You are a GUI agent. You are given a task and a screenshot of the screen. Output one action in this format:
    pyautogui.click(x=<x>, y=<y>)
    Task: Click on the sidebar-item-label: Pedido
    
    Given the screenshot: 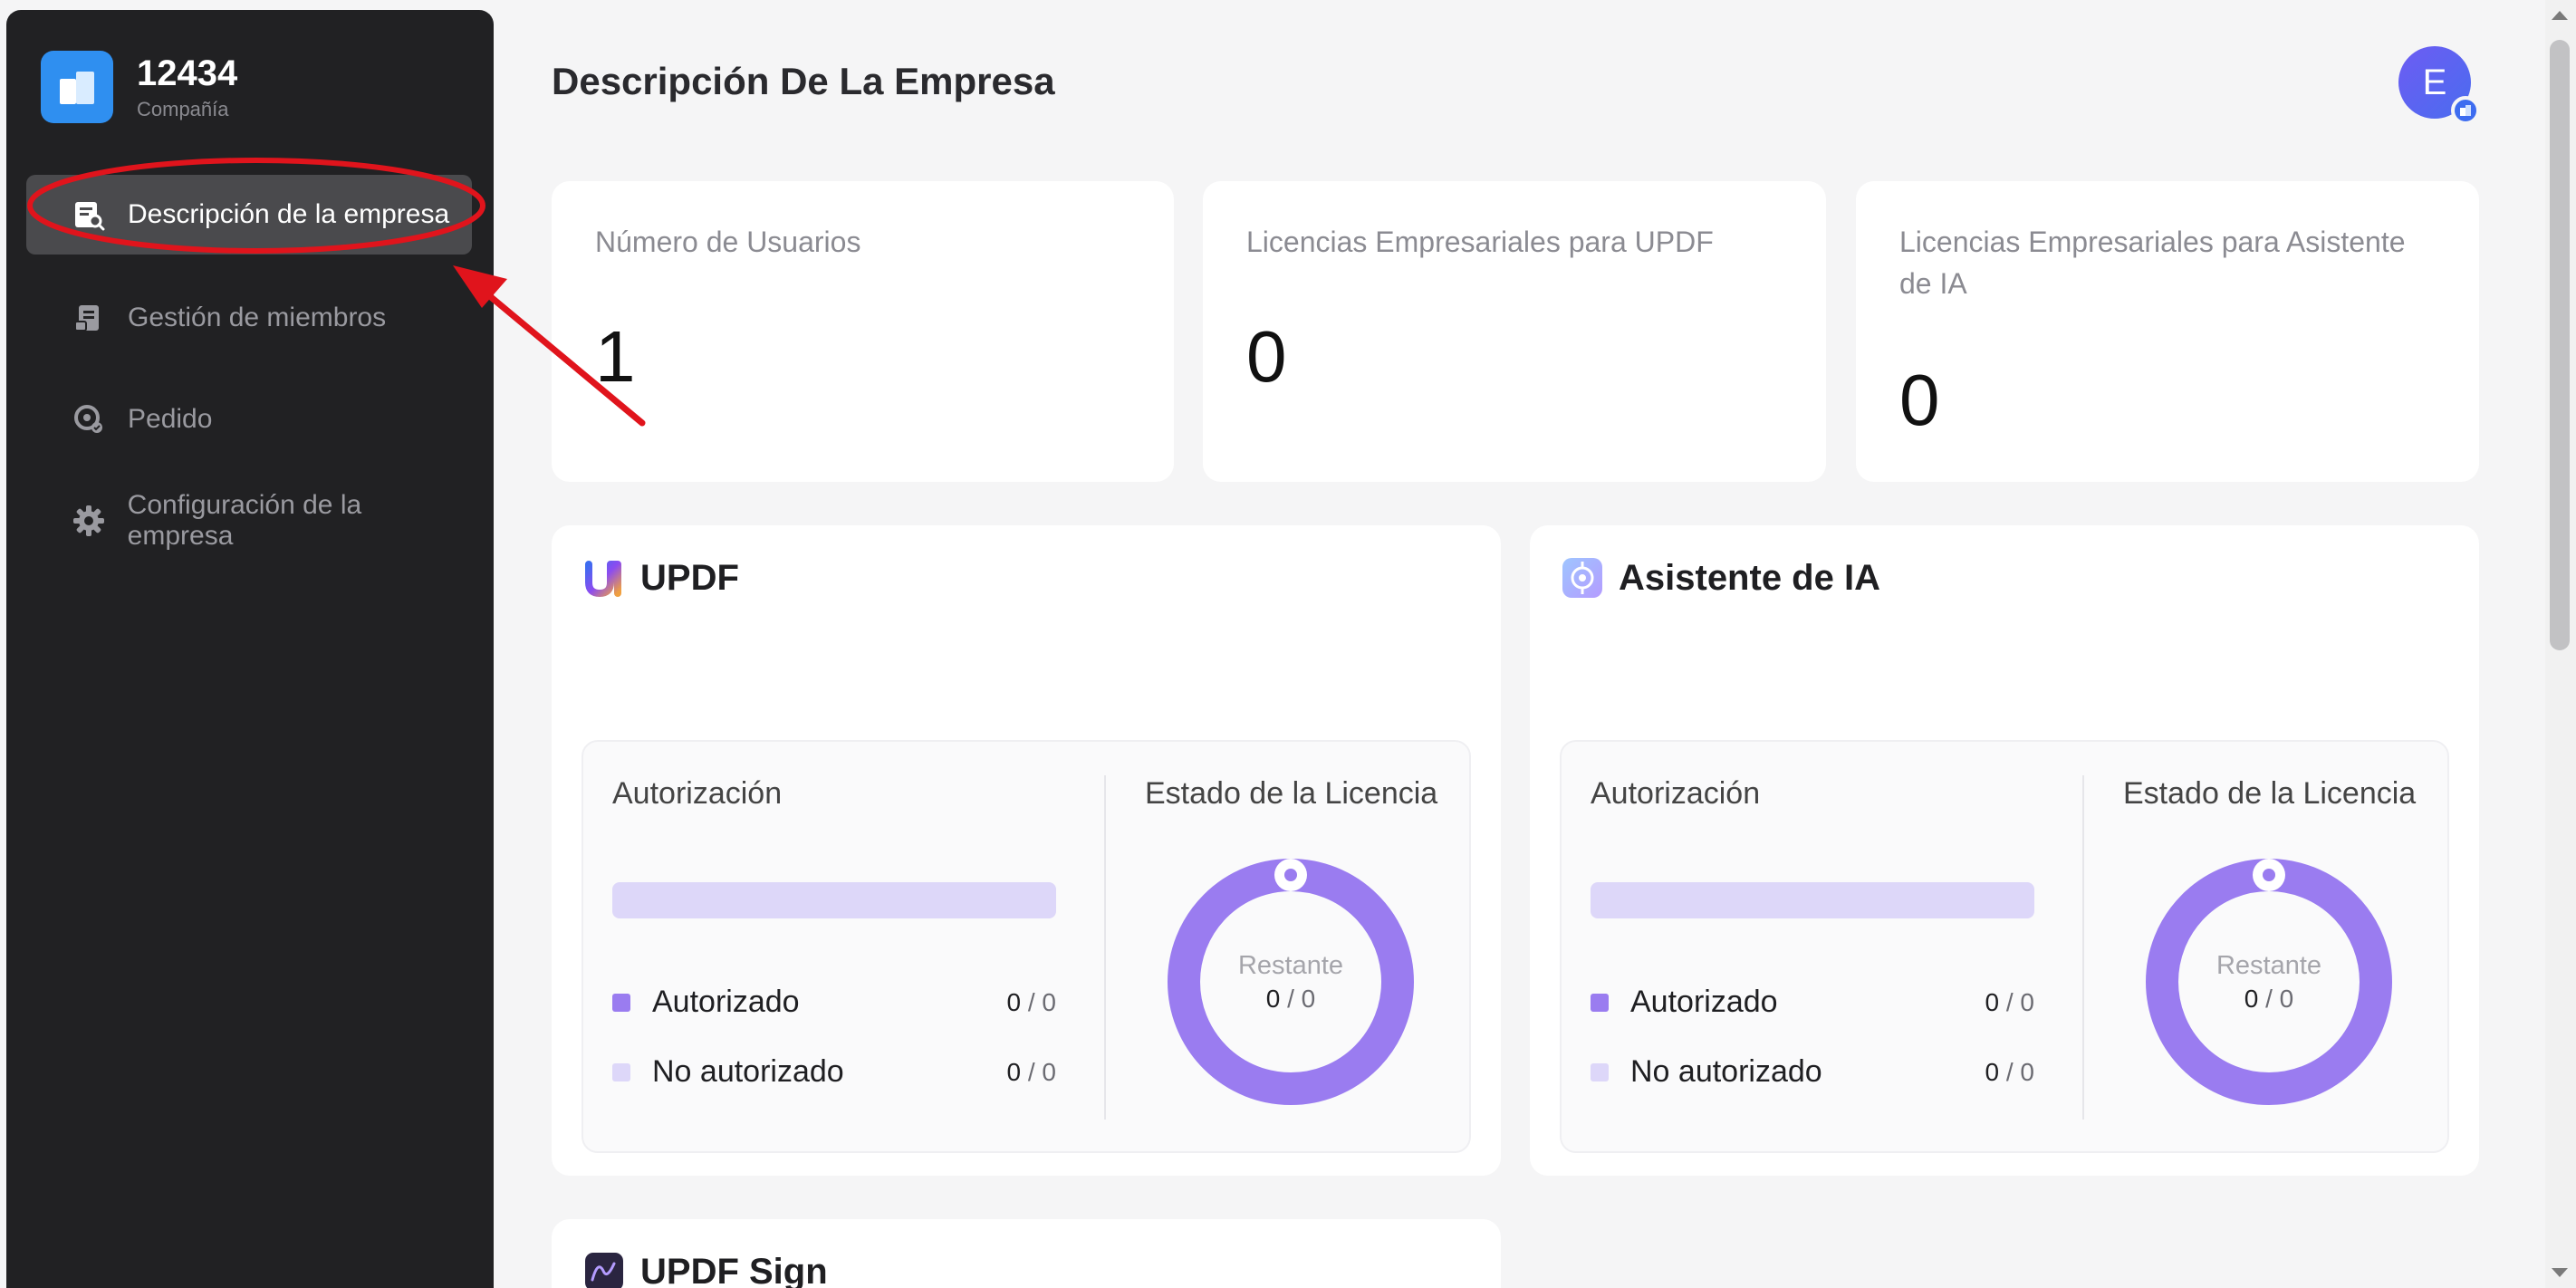 What is the action you would take?
    pyautogui.click(x=170, y=419)
    